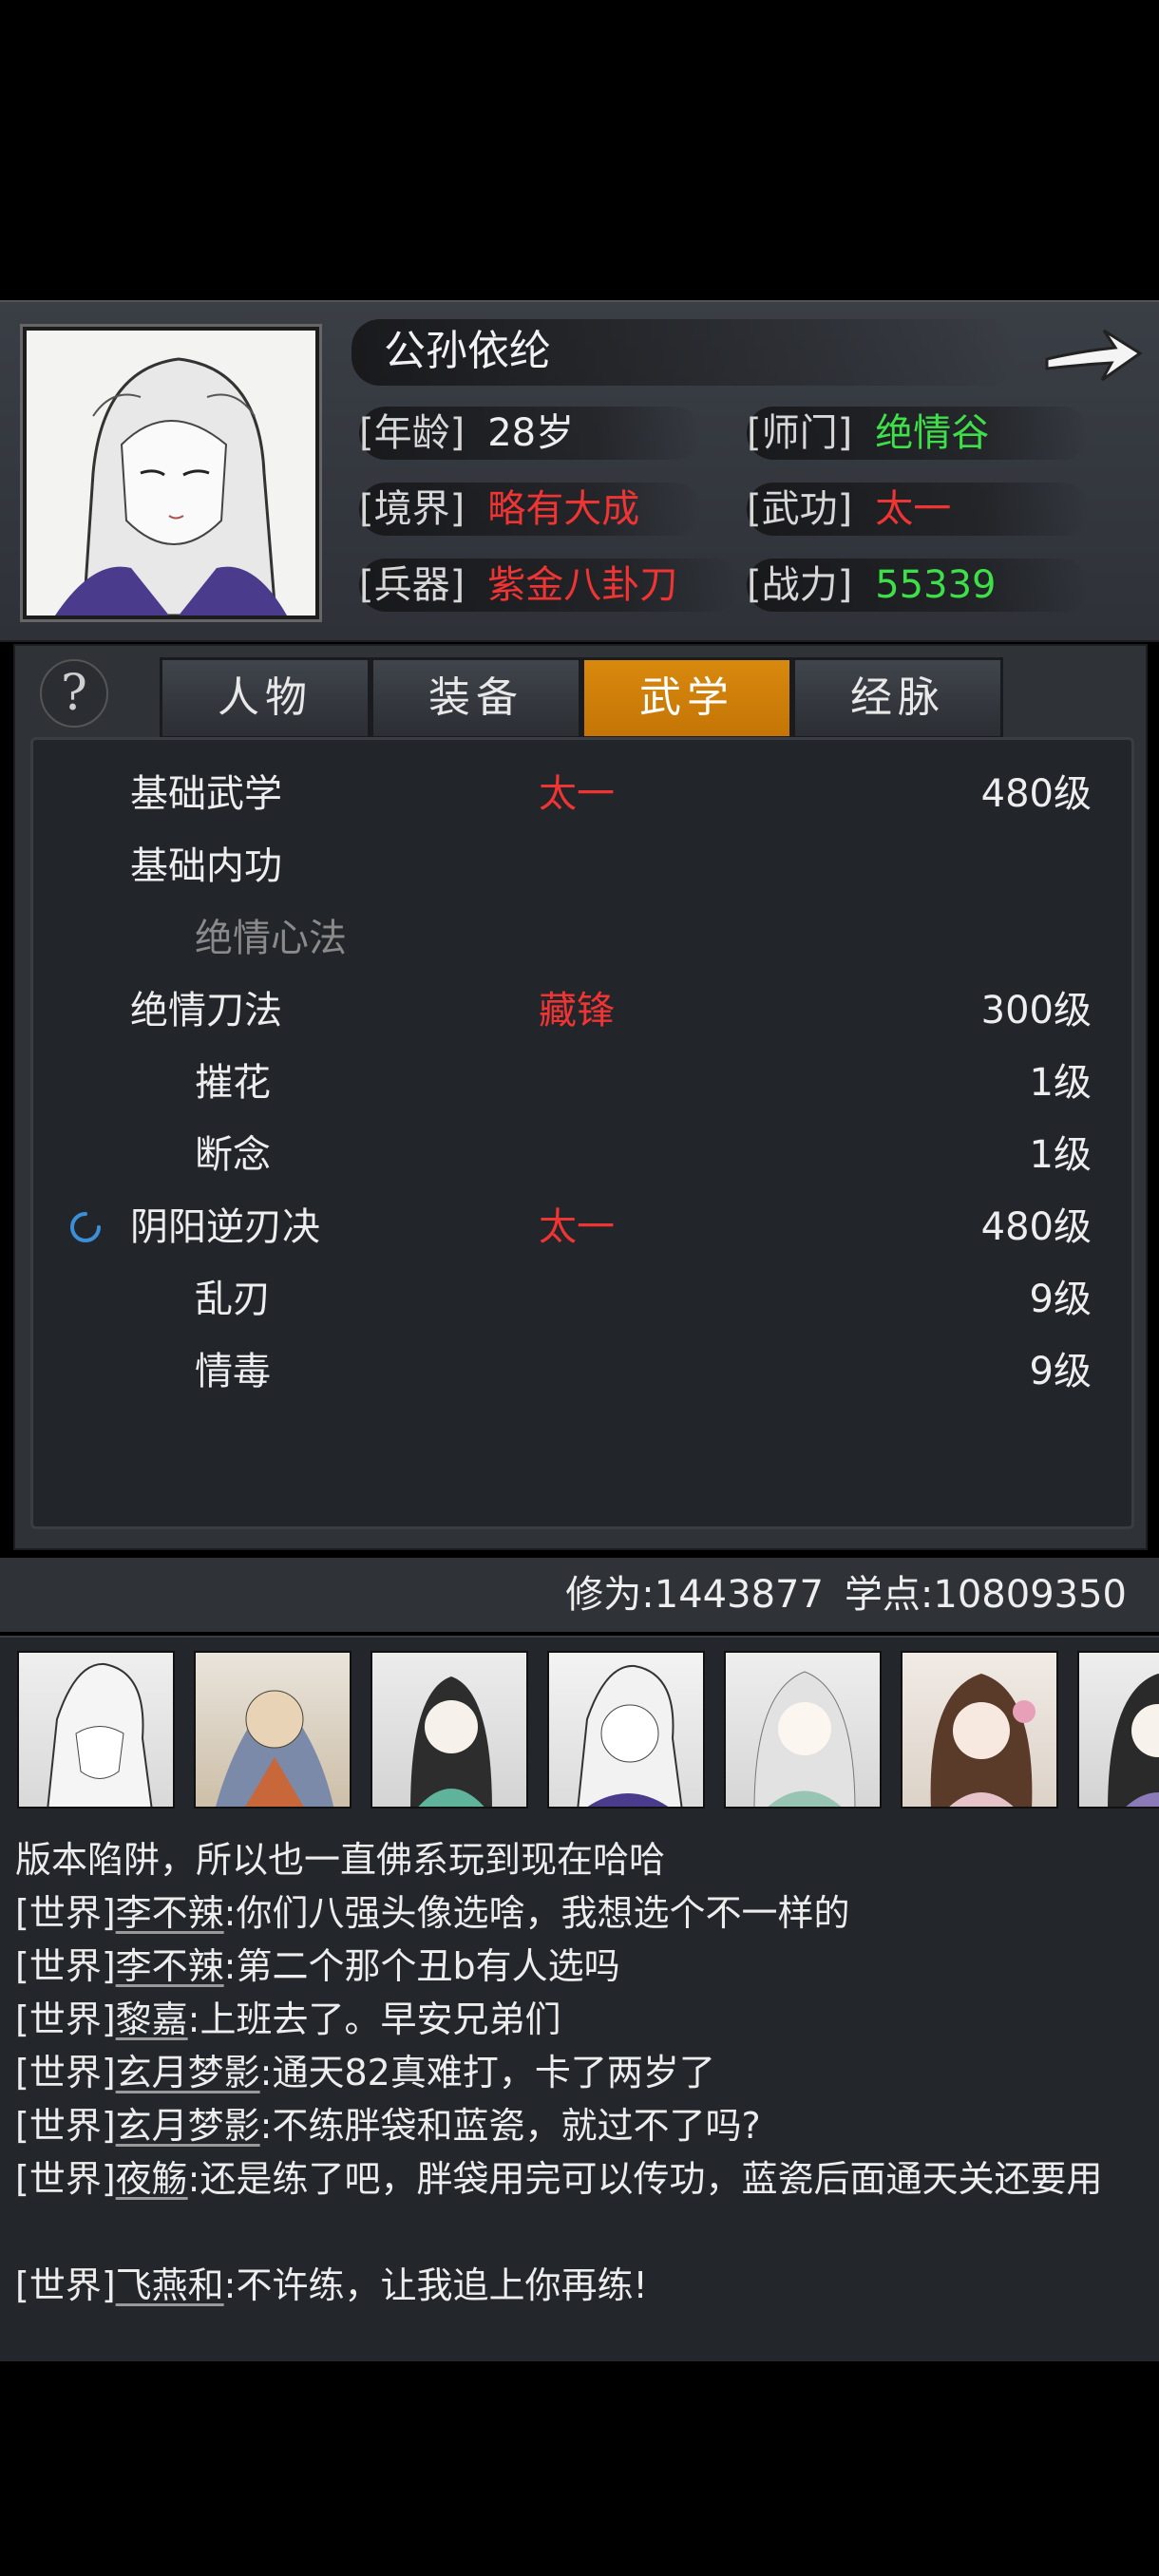  What do you see at coordinates (985, 1595) in the screenshot?
I see `skill-points-value: 学点:10809350` at bounding box center [985, 1595].